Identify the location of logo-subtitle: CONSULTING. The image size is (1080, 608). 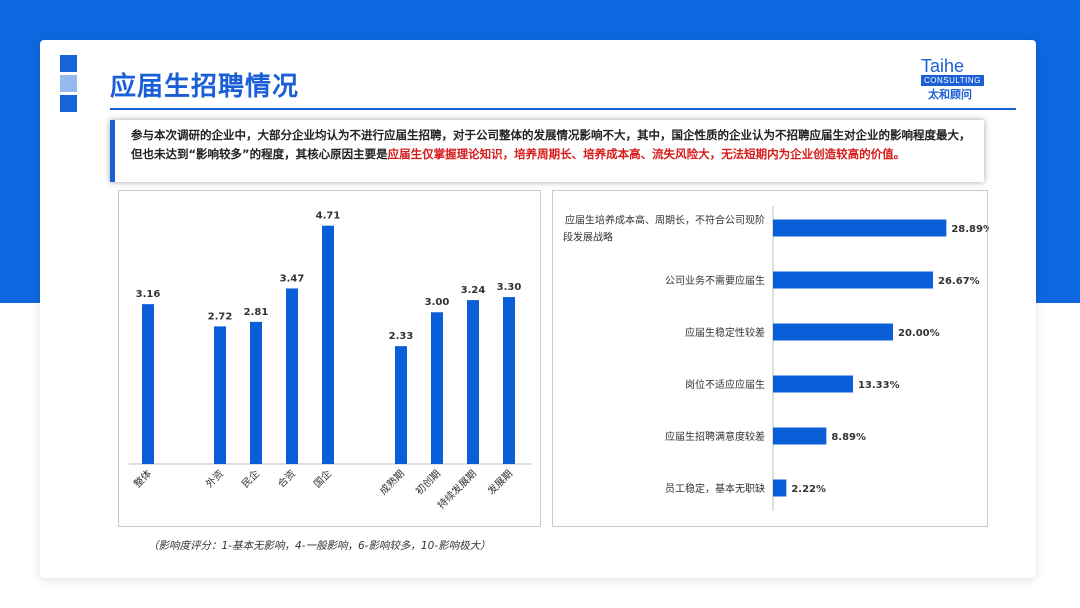
(952, 80).